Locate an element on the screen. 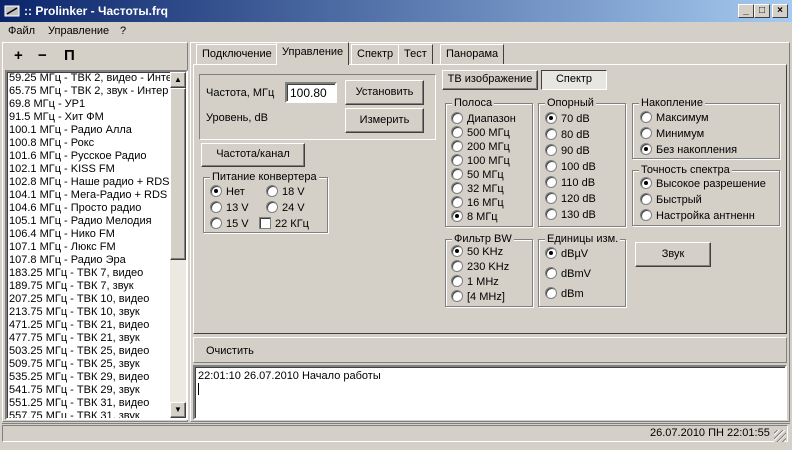 This screenshot has height=450, width=792. tv-image-button: ТВ изображение is located at coordinates (490, 80).